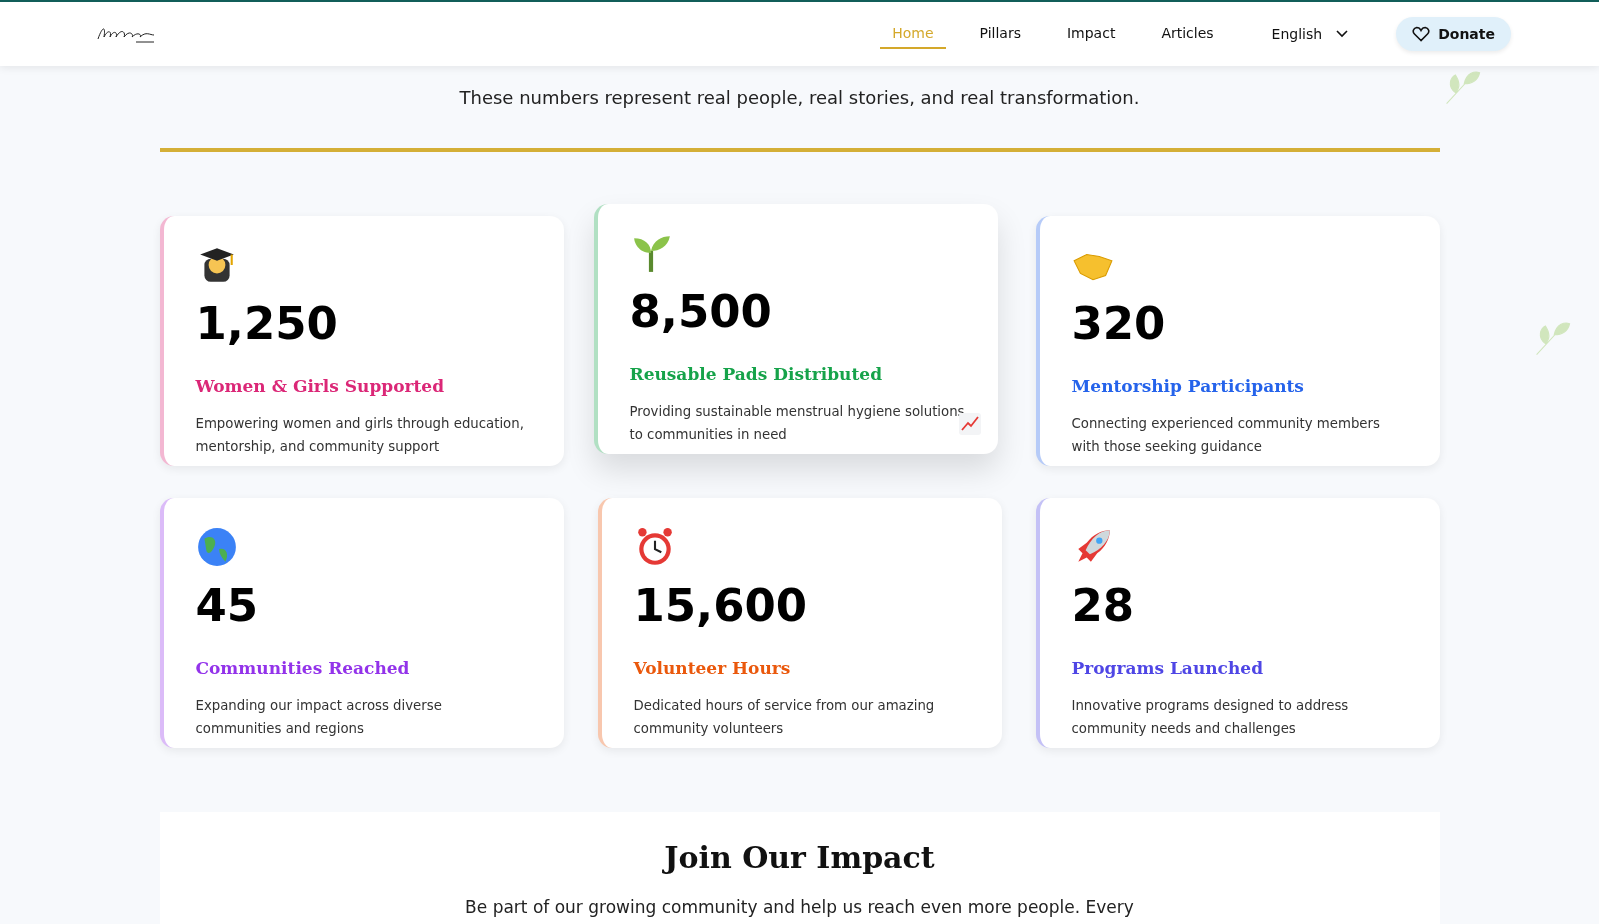 The image size is (1599, 924). I want to click on stat-icon, so click(216, 547).